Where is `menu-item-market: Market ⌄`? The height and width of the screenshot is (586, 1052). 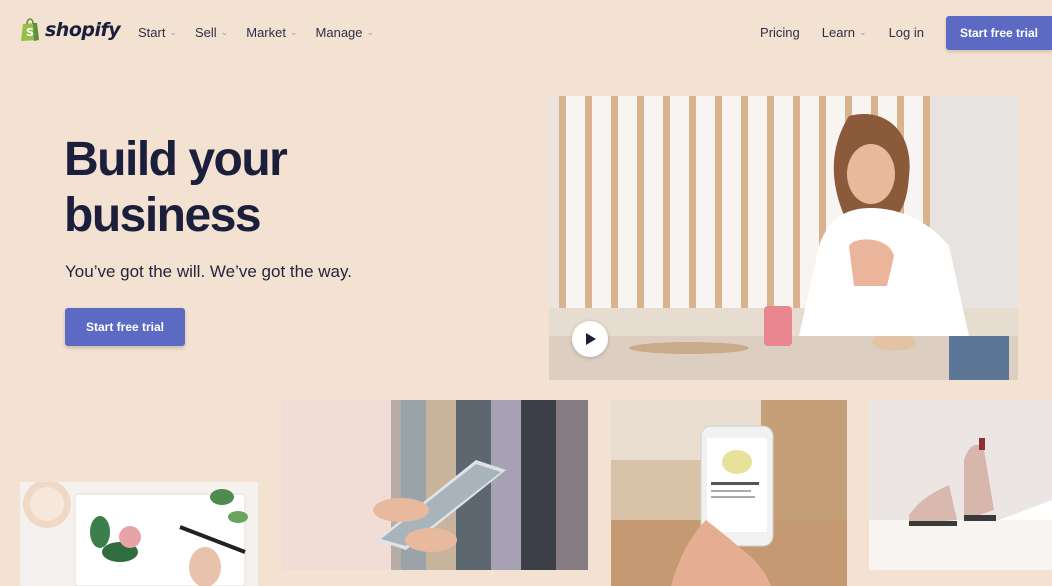
menu-item-market: Market ⌄ is located at coordinates (271, 32).